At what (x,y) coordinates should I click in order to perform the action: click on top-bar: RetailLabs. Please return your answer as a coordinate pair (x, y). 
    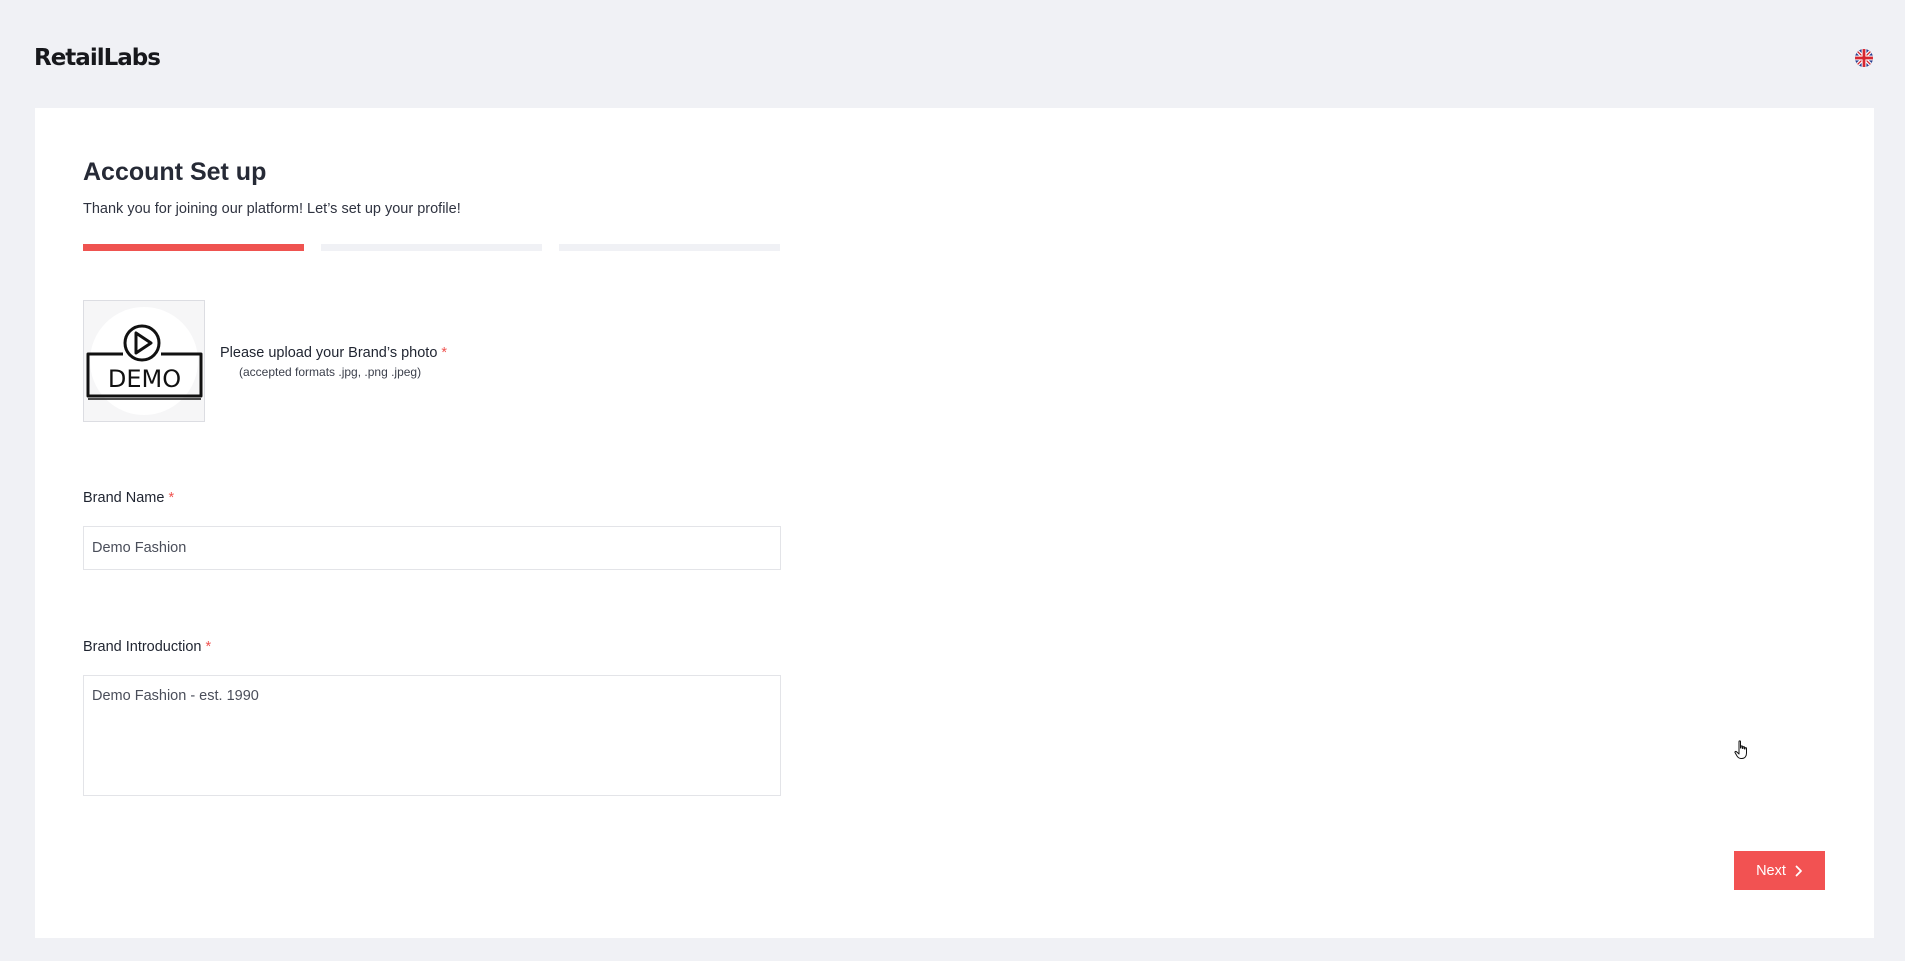
    Looking at the image, I should click on (952, 54).